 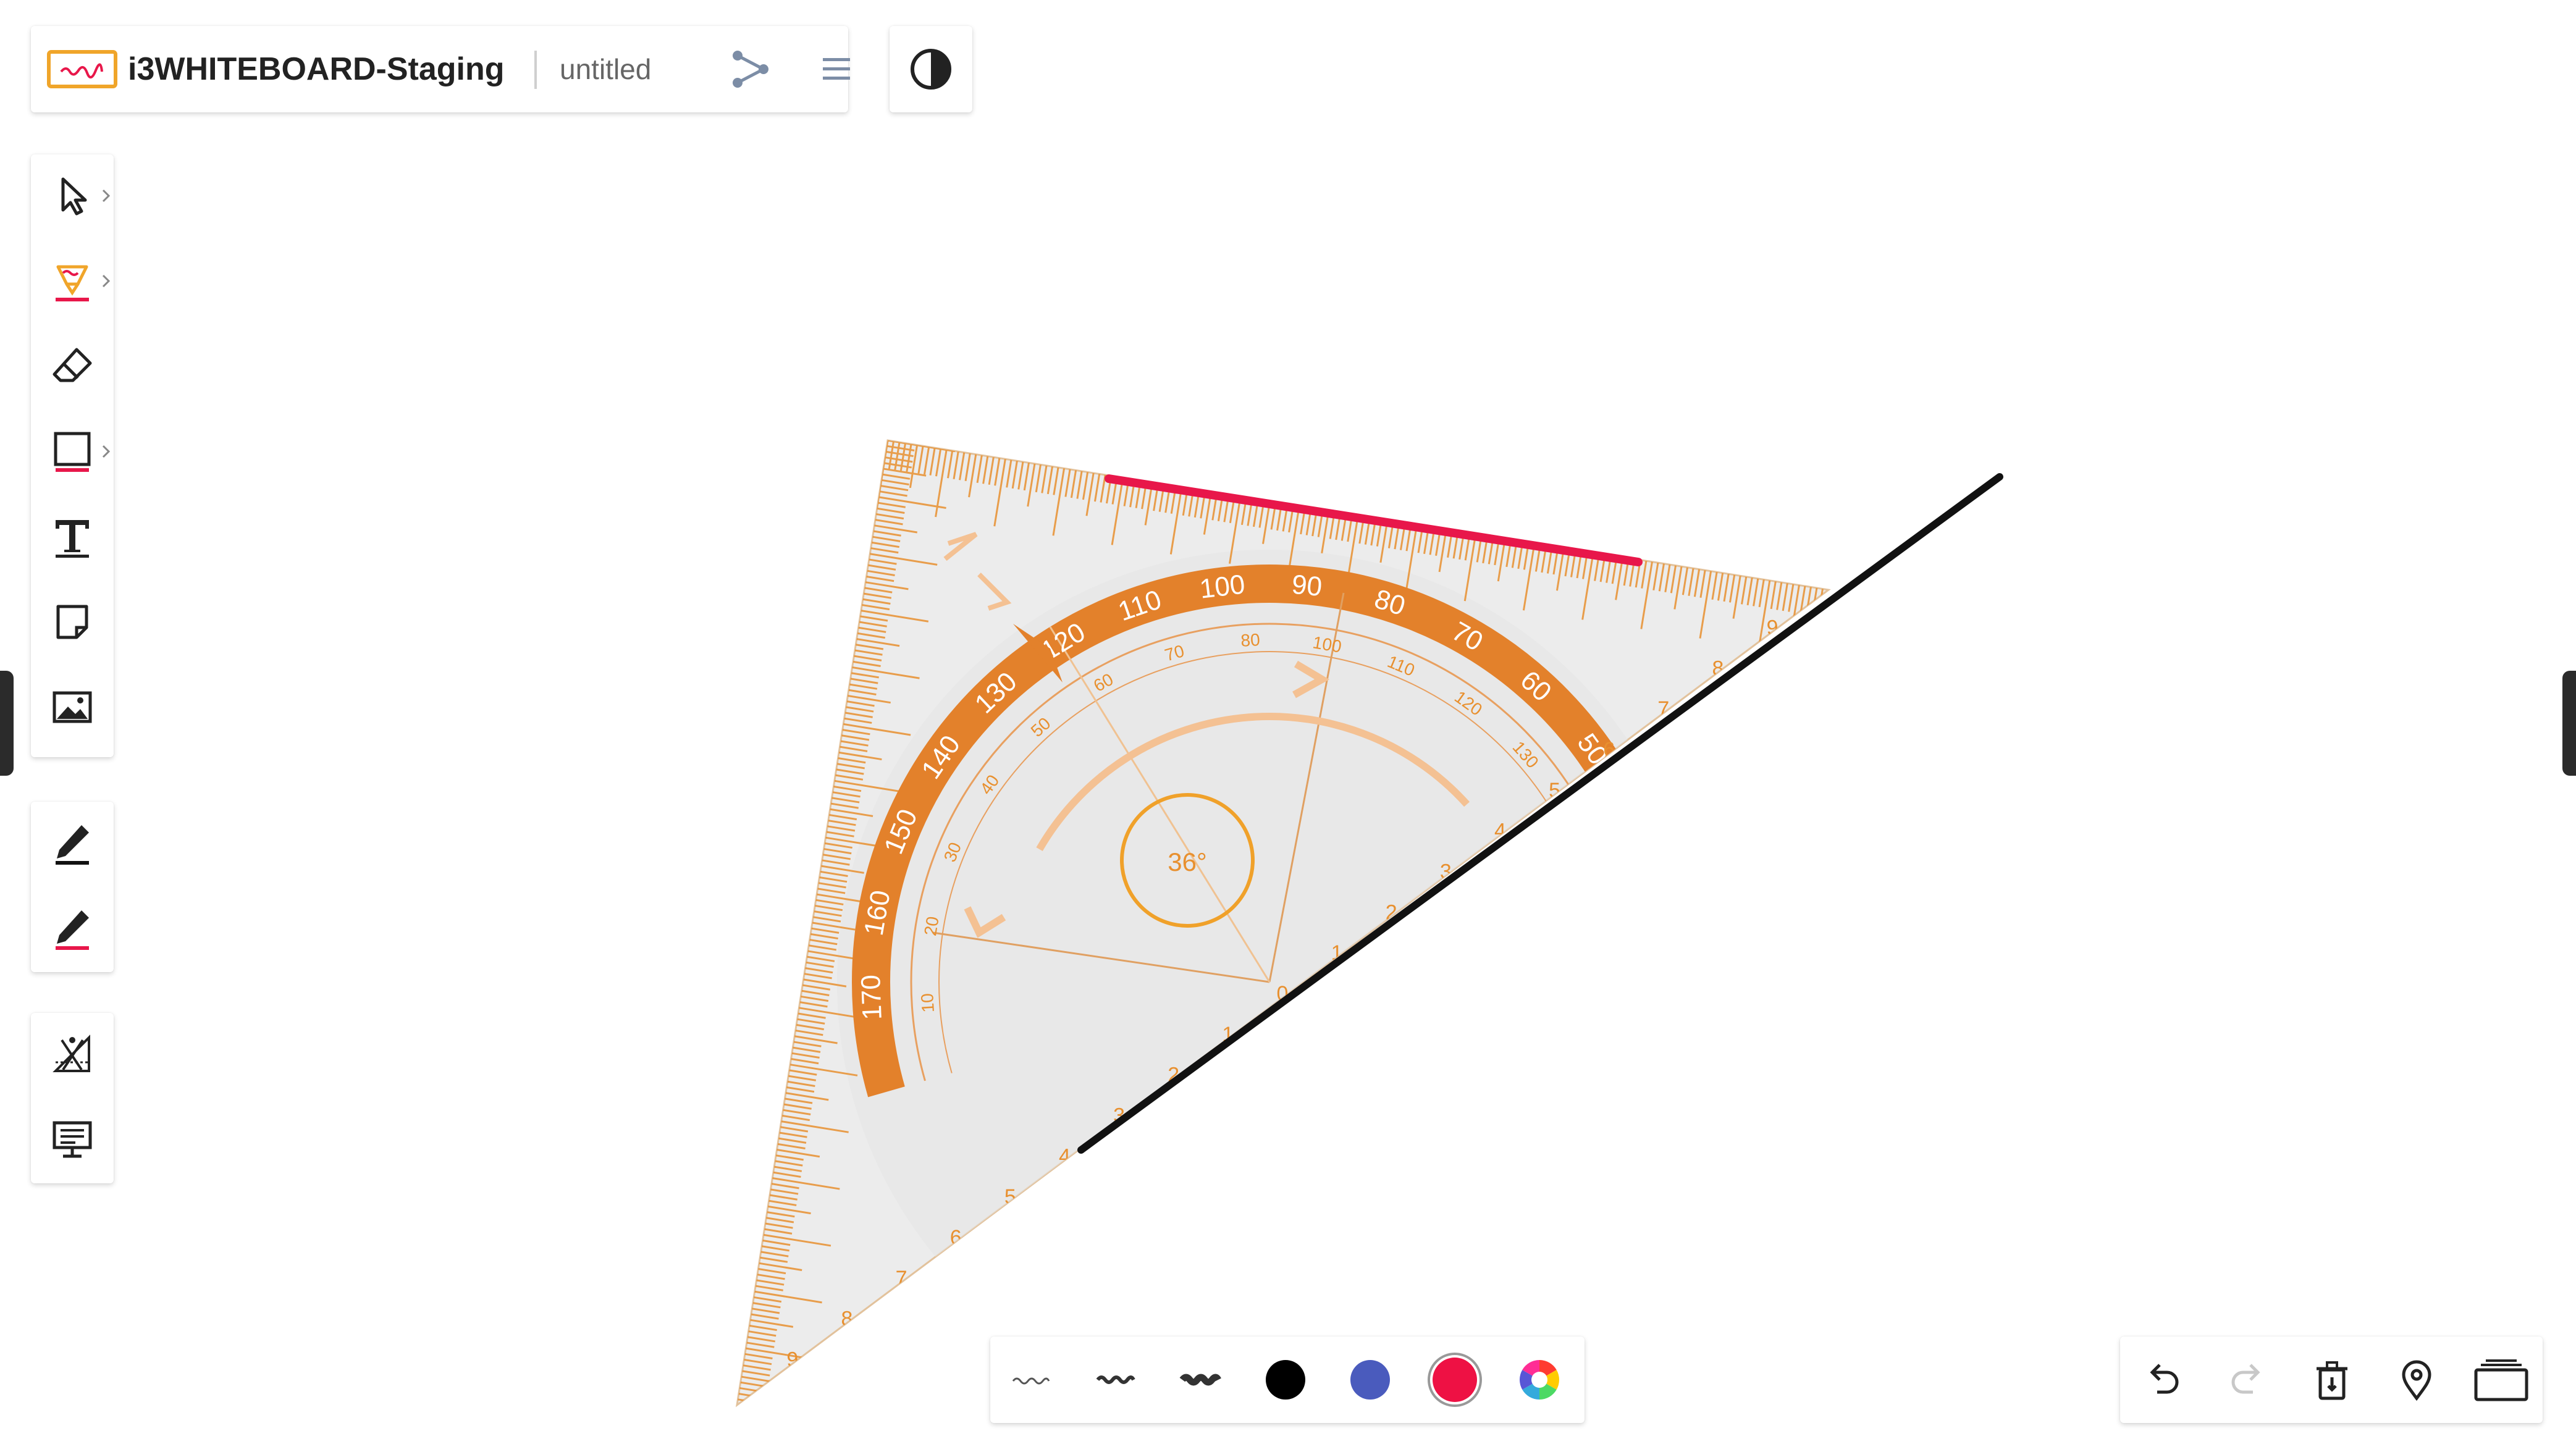 What do you see at coordinates (72, 539) in the screenshot?
I see `text-t-icon` at bounding box center [72, 539].